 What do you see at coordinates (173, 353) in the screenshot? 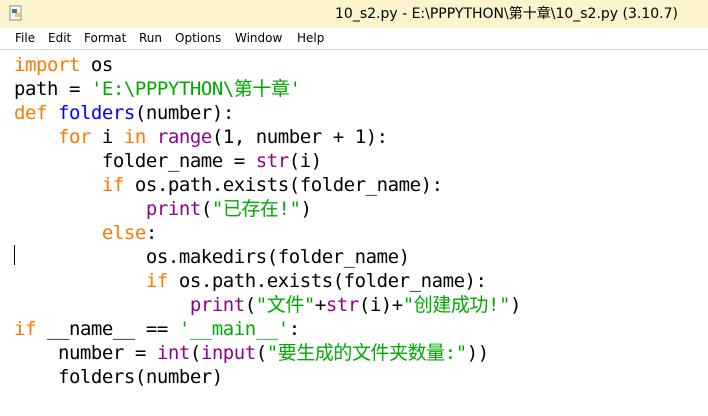
I see `code-token: int` at bounding box center [173, 353].